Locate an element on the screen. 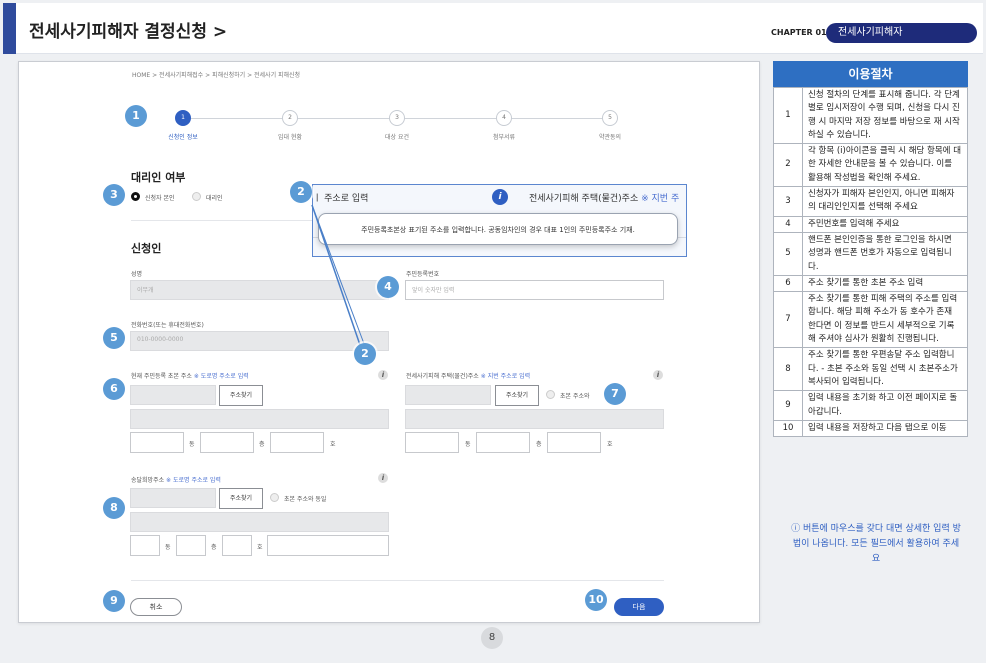  page-number: 8 is located at coordinates (492, 638).